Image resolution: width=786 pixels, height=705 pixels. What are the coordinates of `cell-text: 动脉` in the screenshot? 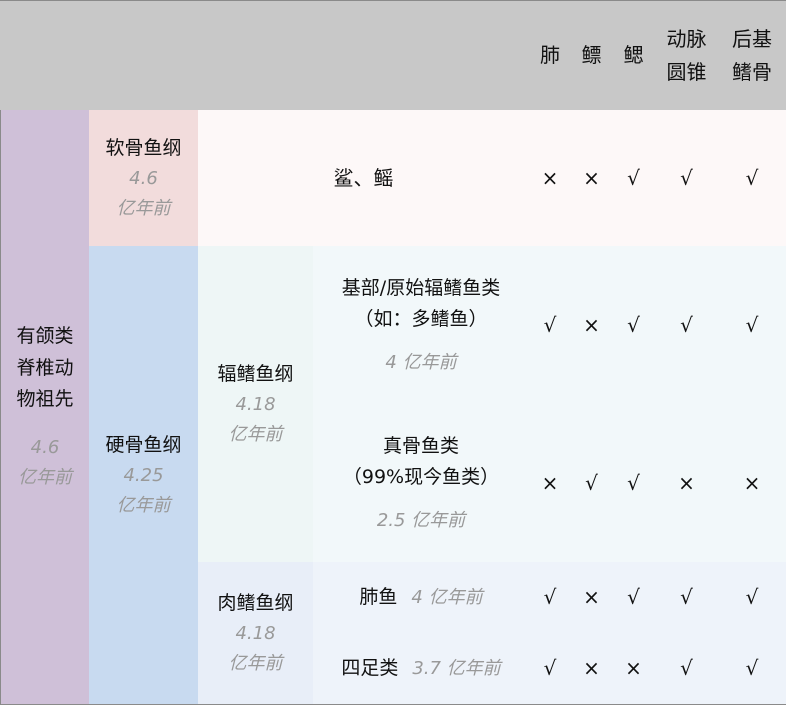 It's located at (686, 38).